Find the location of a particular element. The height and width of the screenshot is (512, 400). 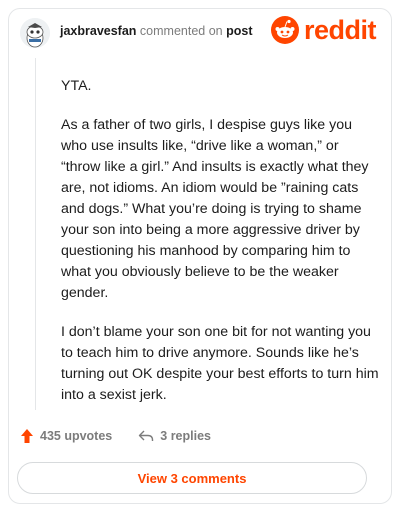

upvote-button: 435 upvotes is located at coordinates (66, 436).